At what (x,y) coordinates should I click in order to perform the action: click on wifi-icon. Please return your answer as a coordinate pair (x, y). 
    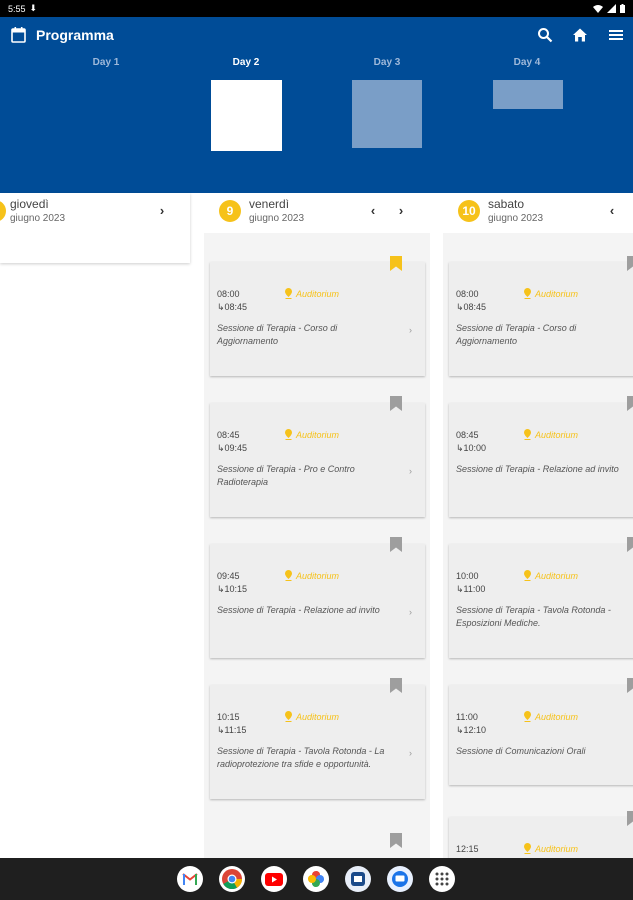
    Looking at the image, I should click on (598, 8).